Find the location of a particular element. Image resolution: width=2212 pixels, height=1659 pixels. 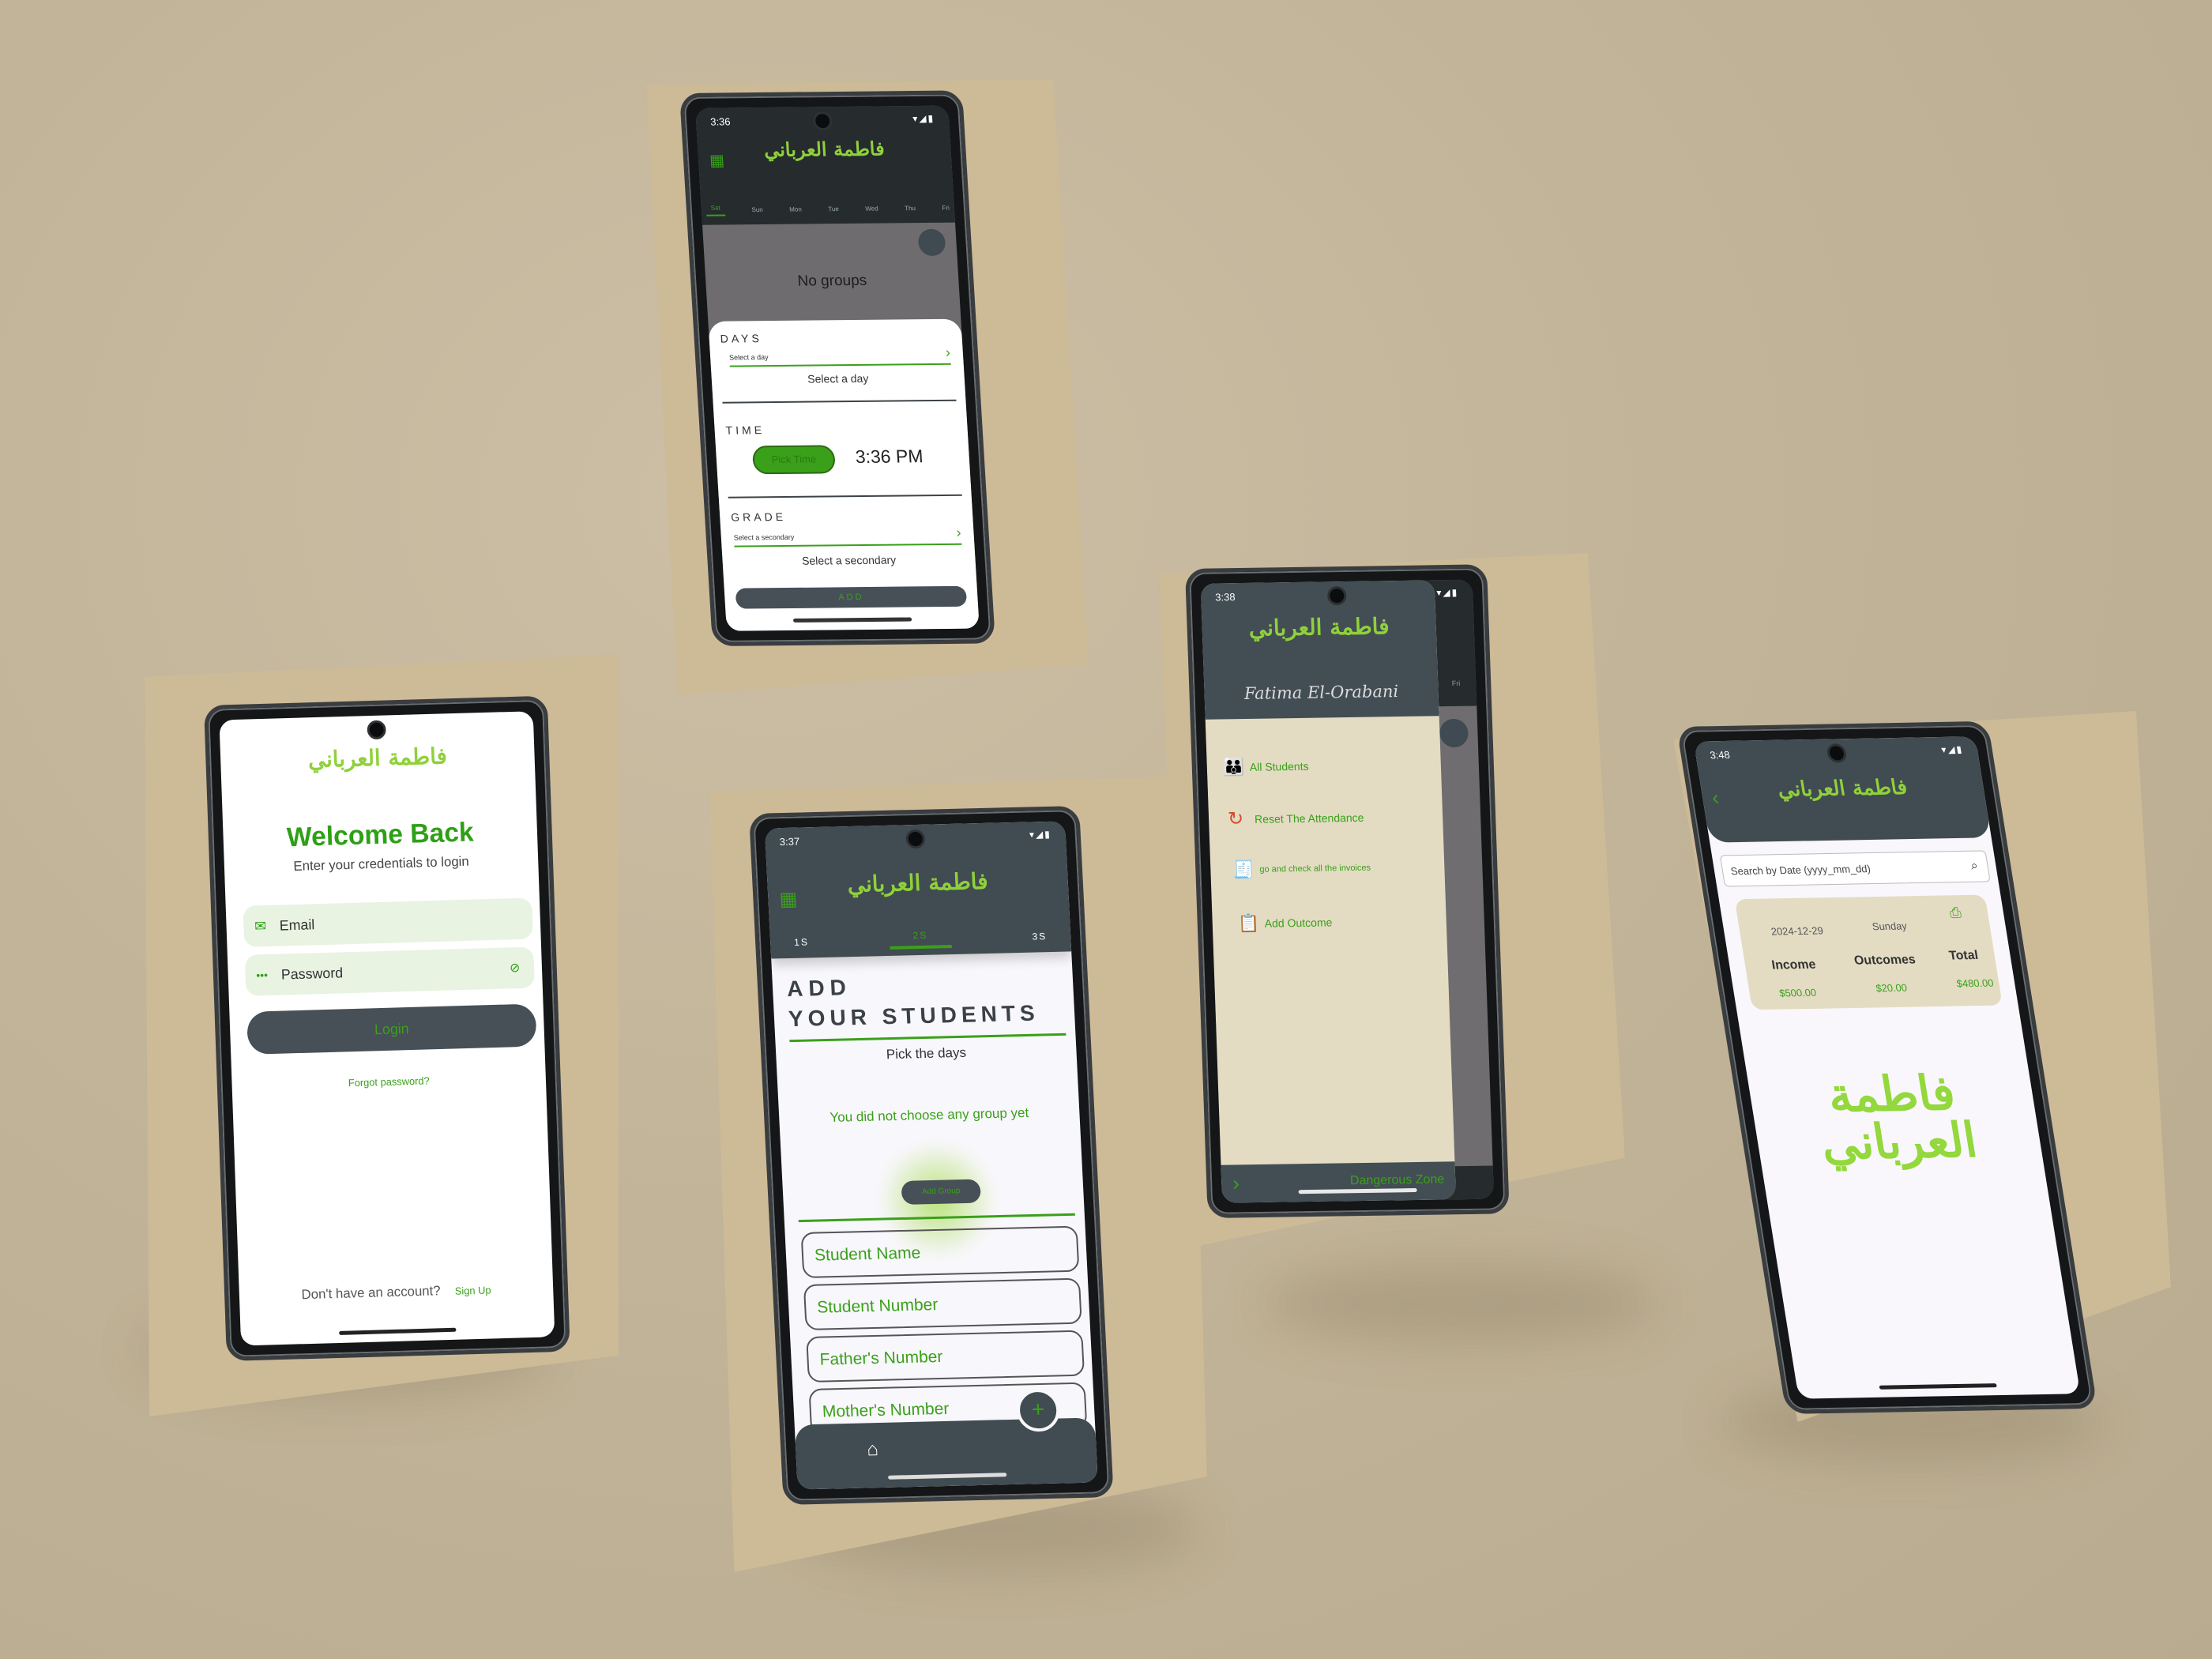

drawer-item-label: go and check all the invoices is located at coordinates (1315, 869).